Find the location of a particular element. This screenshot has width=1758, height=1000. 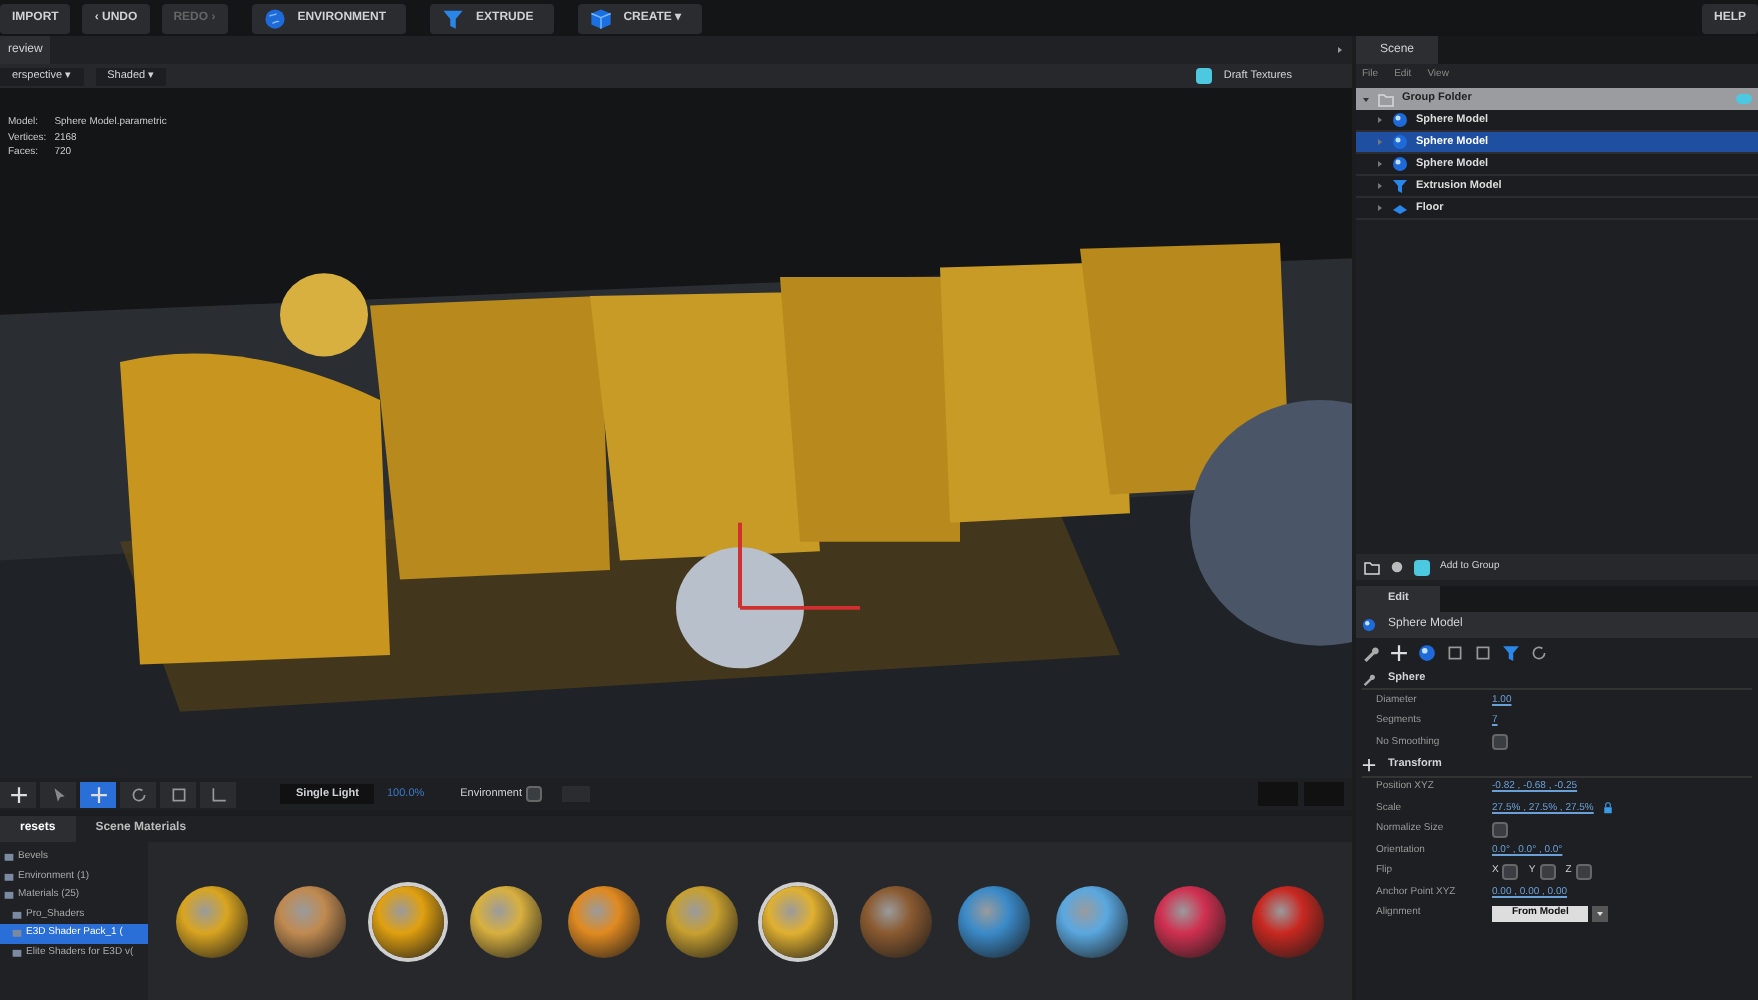

add-to-group-checkbox is located at coordinates (1422, 567).